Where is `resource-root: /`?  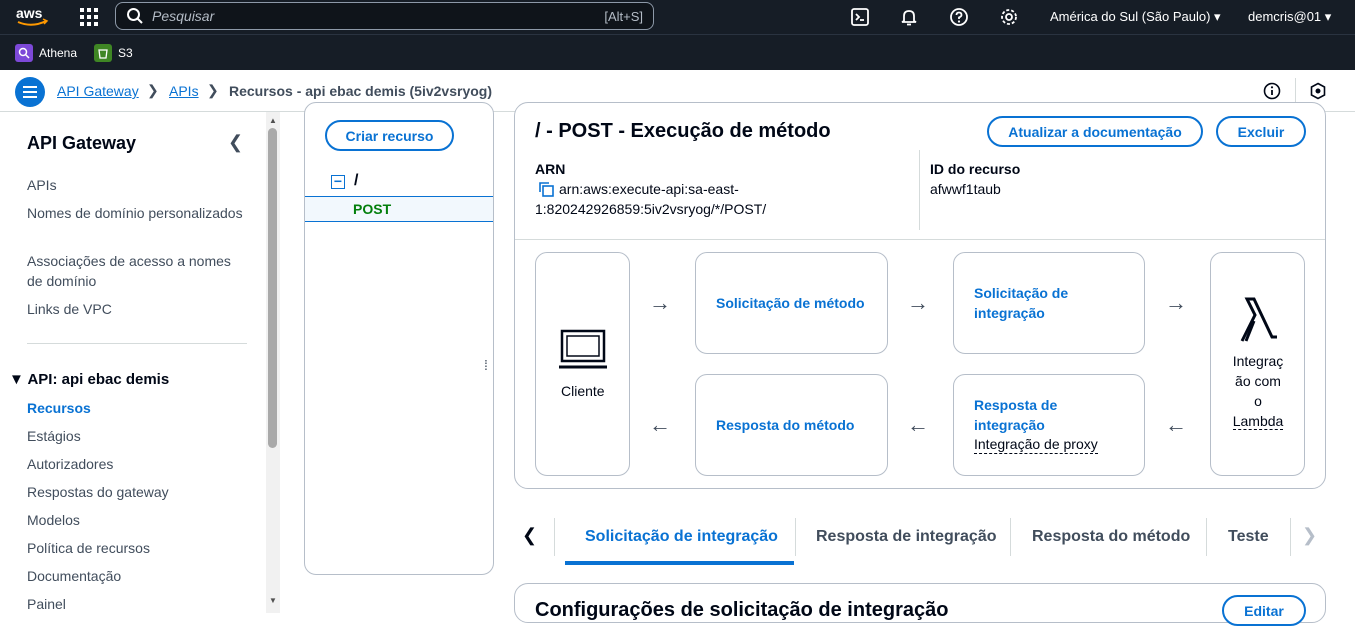
resource-root: / is located at coordinates (356, 181).